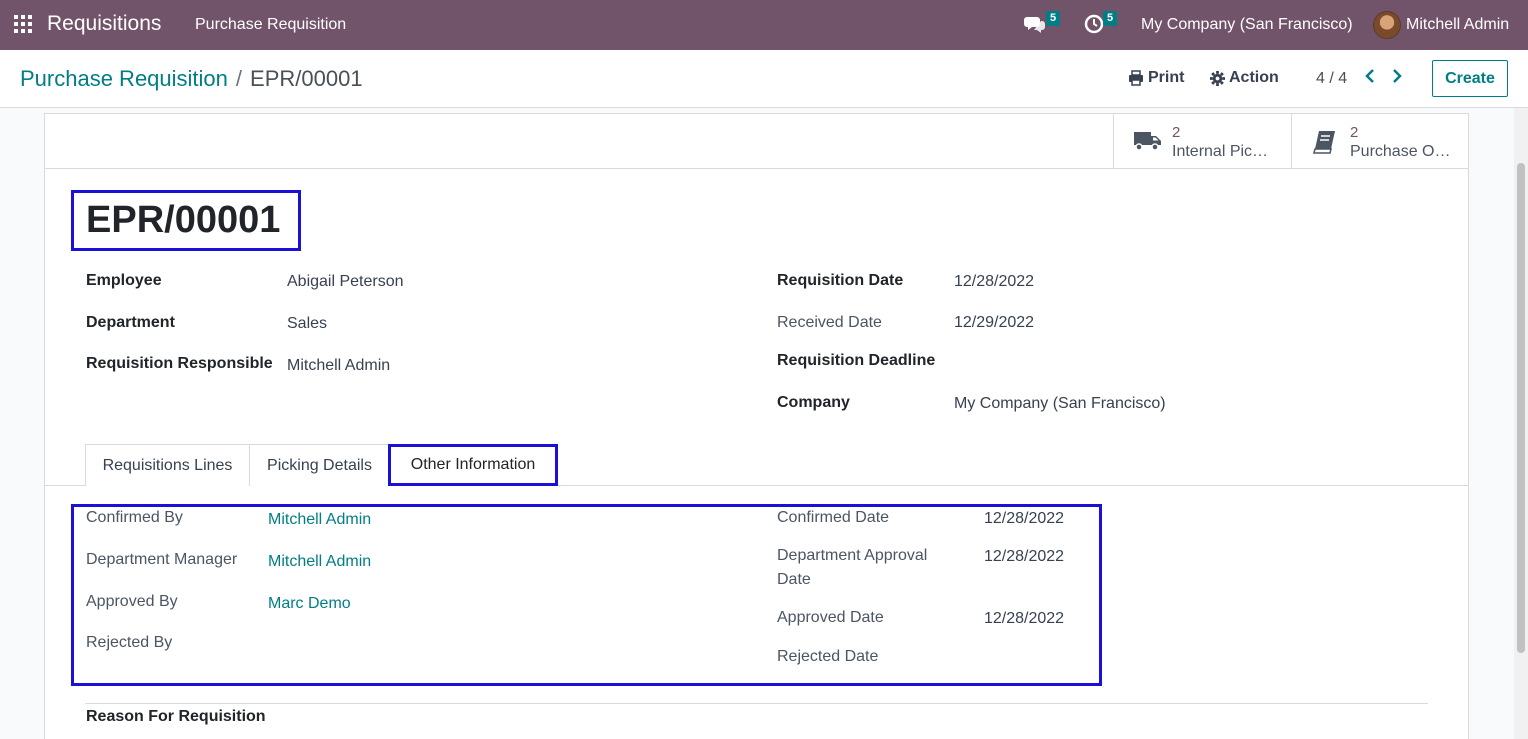 The width and height of the screenshot is (1528, 739). I want to click on menu-purchase-requisition: Purchase Requisition, so click(270, 25).